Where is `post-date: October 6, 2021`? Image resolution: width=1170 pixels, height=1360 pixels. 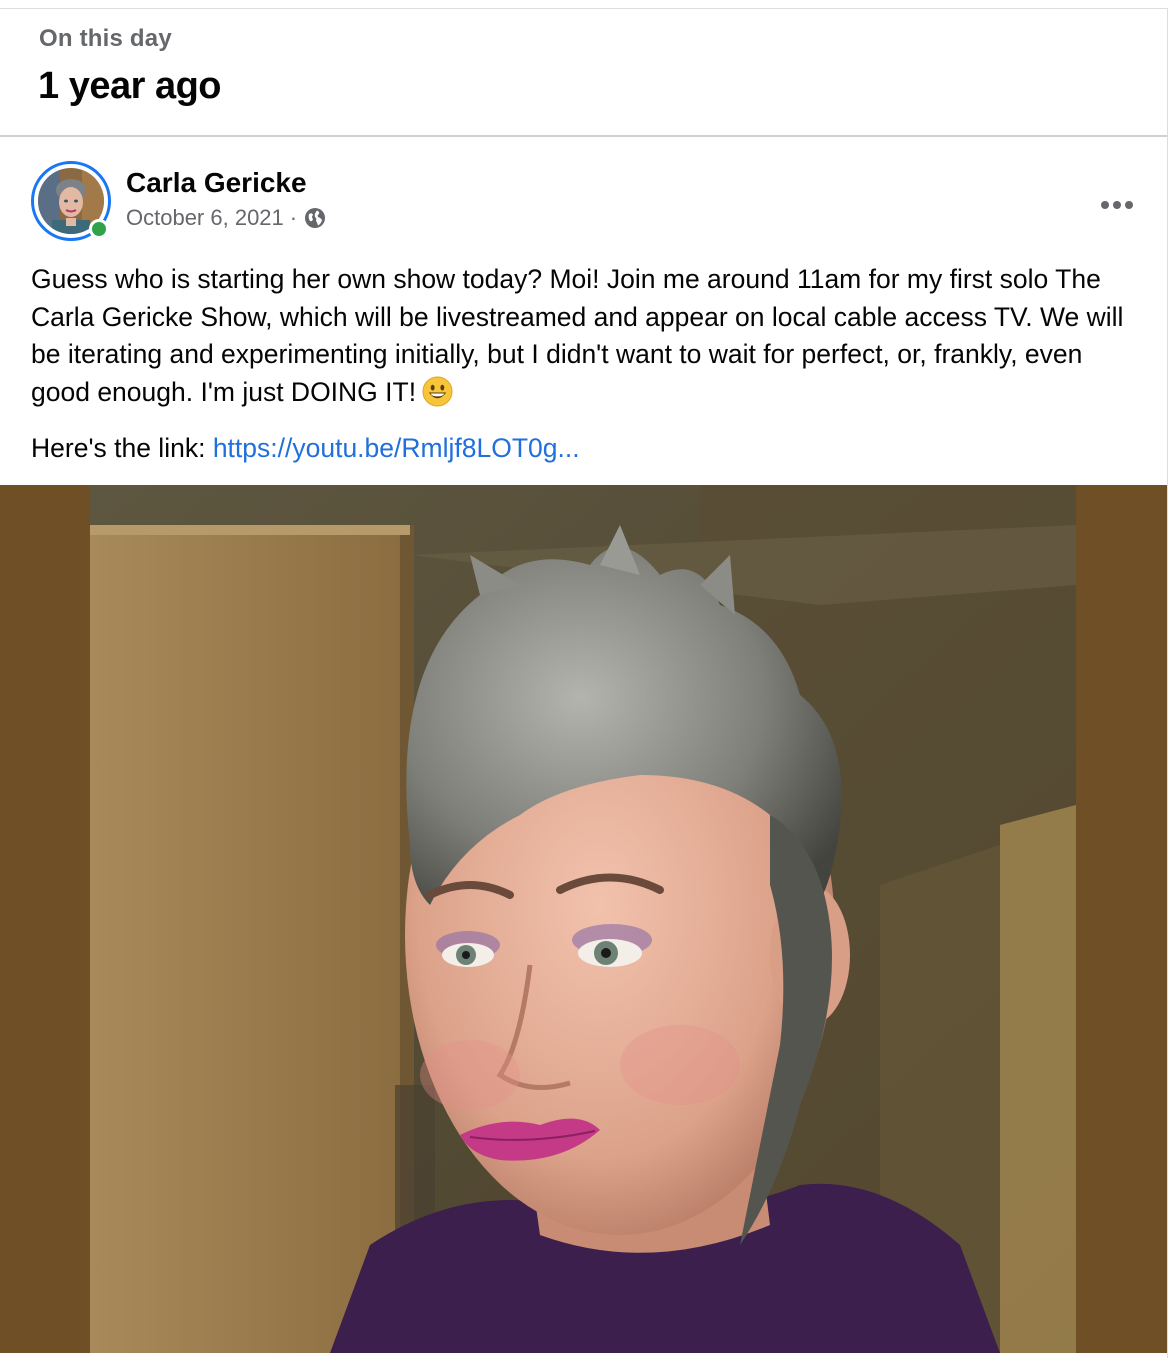 post-date: October 6, 2021 is located at coordinates (205, 218).